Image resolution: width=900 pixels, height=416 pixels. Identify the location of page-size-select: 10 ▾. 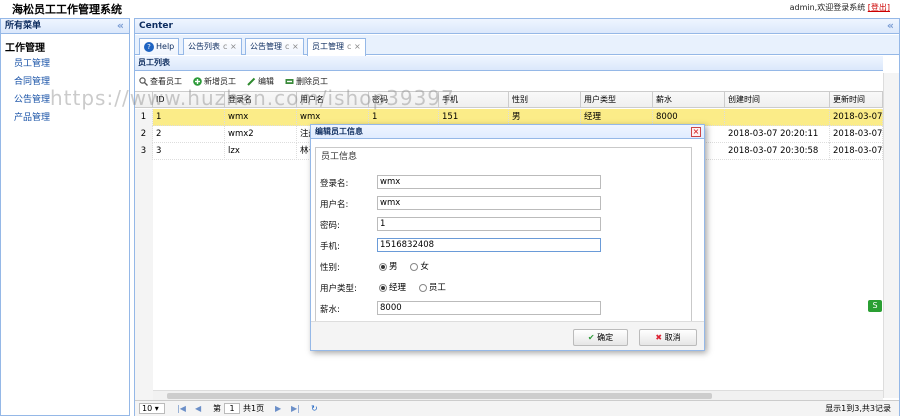
(152, 408).